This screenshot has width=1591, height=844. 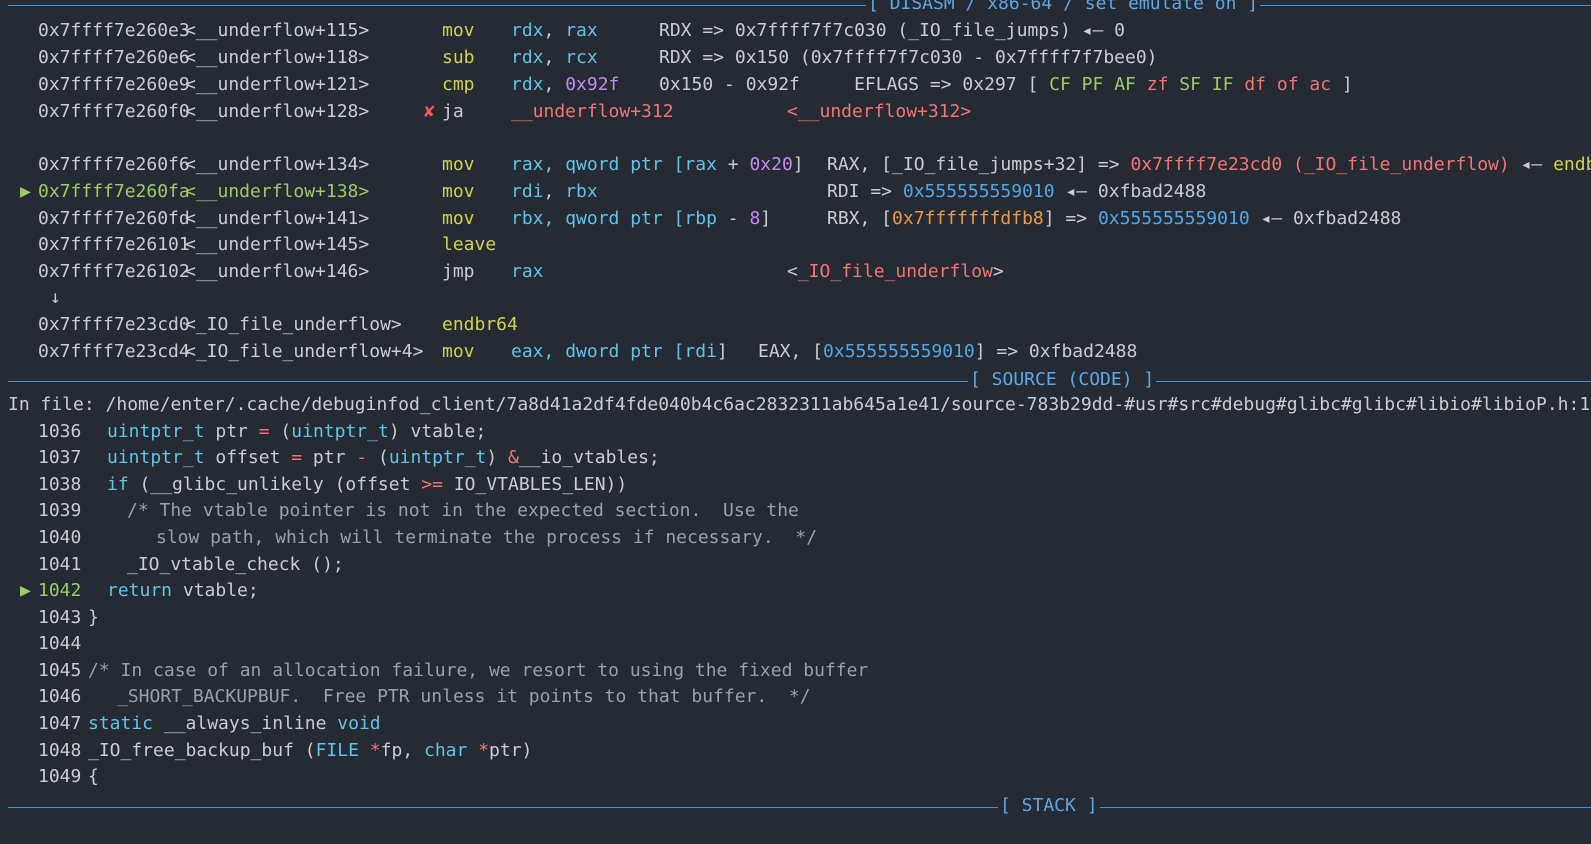 What do you see at coordinates (527, 218) in the screenshot?
I see `insn-operand: rbx` at bounding box center [527, 218].